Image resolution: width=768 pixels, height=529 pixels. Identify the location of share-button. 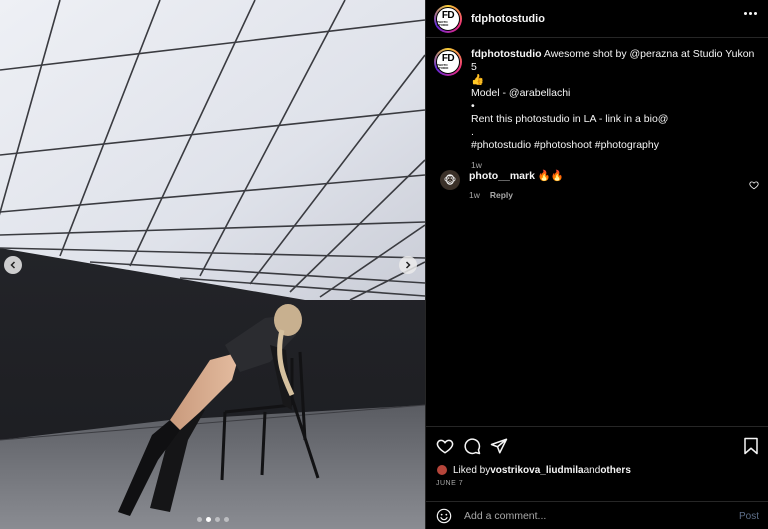
(499, 446).